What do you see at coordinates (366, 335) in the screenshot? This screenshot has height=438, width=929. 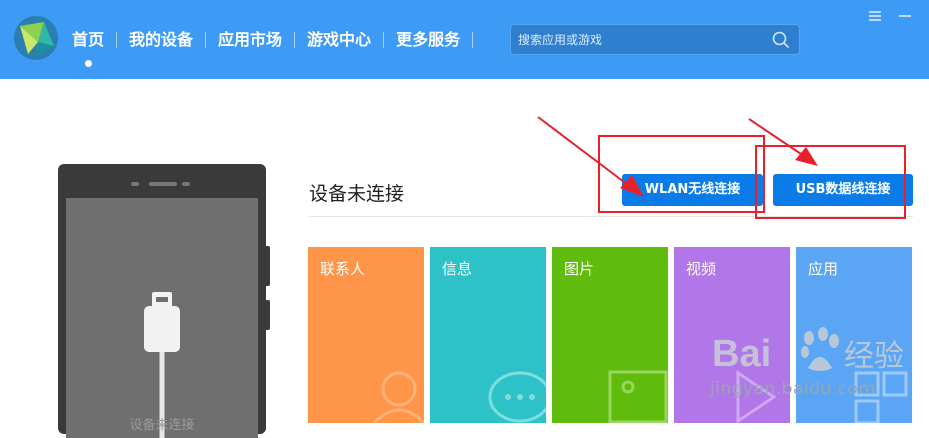 I see `tile-contacts: 联系人` at bounding box center [366, 335].